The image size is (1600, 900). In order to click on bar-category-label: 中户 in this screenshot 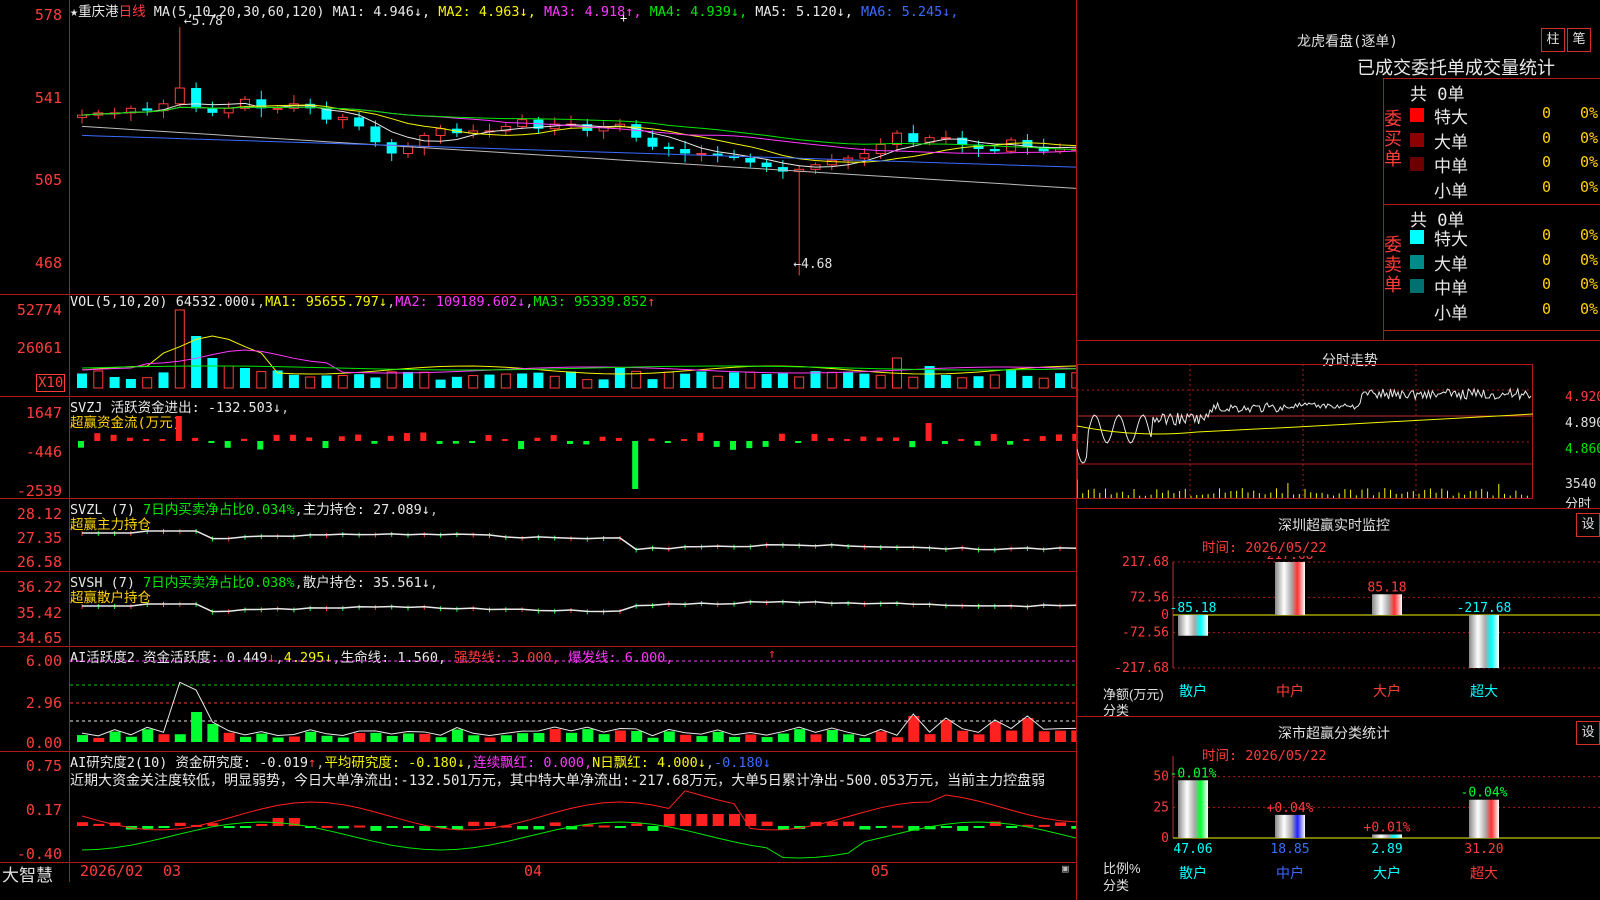, I will do `click(1290, 691)`.